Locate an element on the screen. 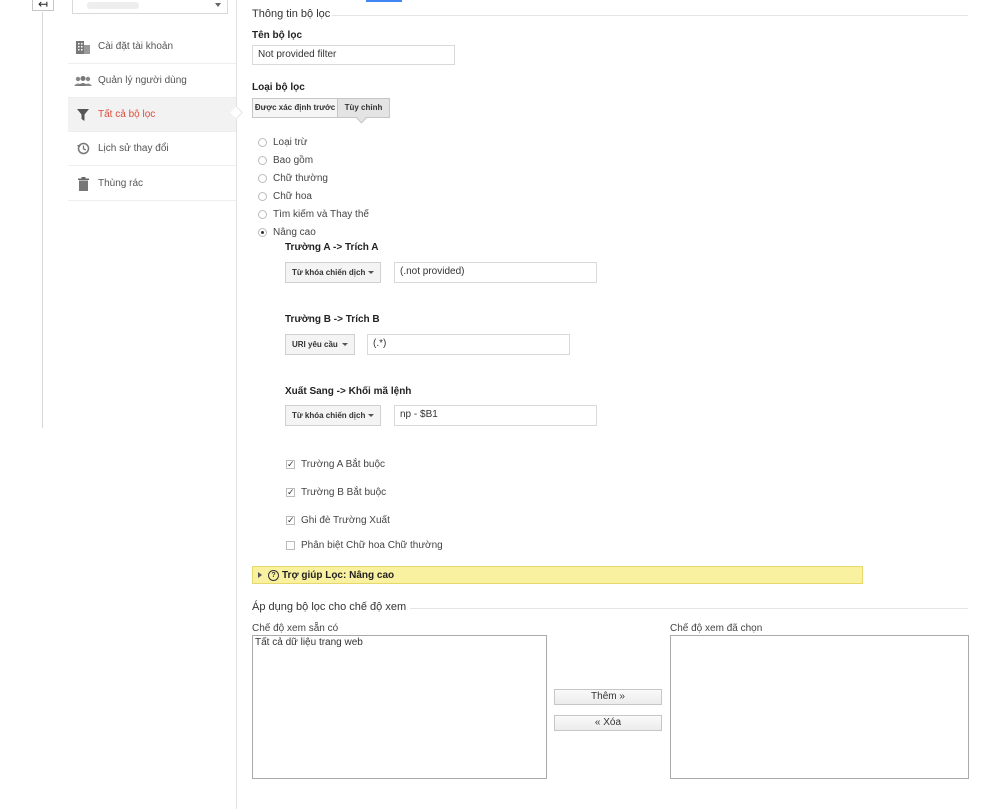 Image resolution: width=1000 pixels, height=809 pixels. help-icon: ? is located at coordinates (273, 575).